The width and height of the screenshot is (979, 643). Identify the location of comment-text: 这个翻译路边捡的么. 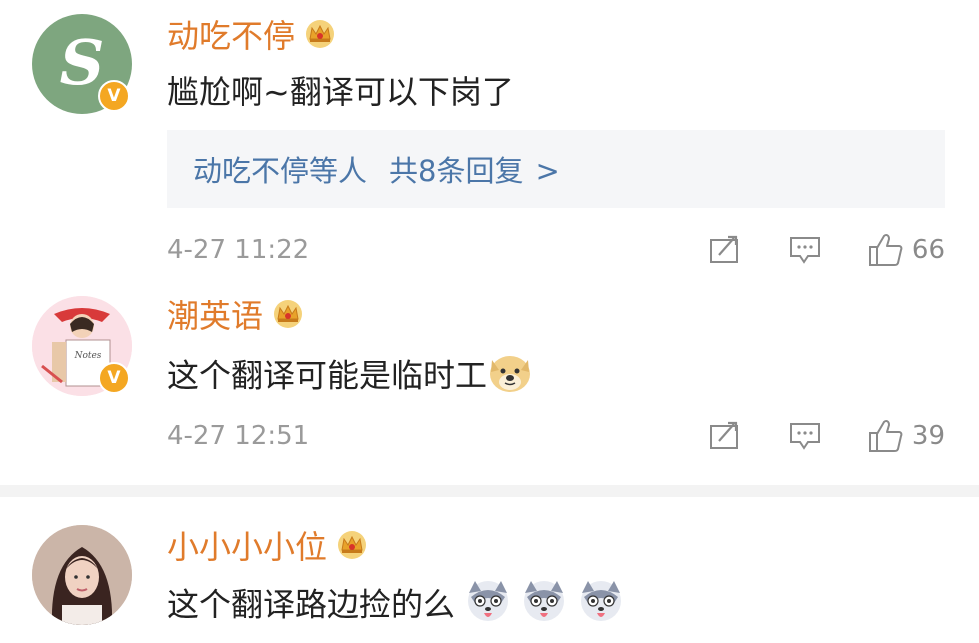
(395, 601).